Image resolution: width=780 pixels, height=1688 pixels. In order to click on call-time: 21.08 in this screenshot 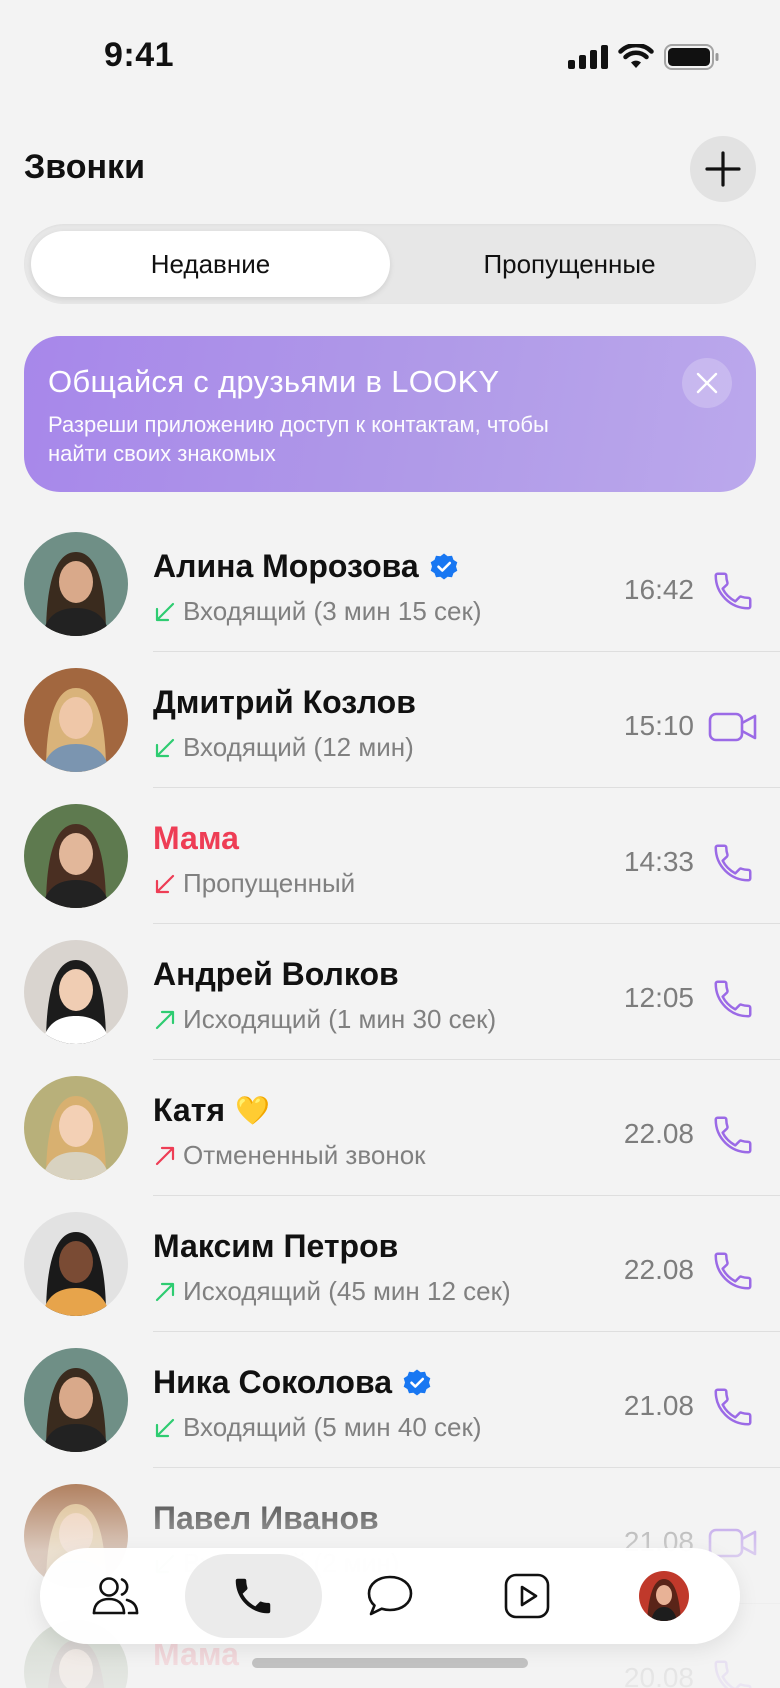, I will do `click(658, 1405)`.